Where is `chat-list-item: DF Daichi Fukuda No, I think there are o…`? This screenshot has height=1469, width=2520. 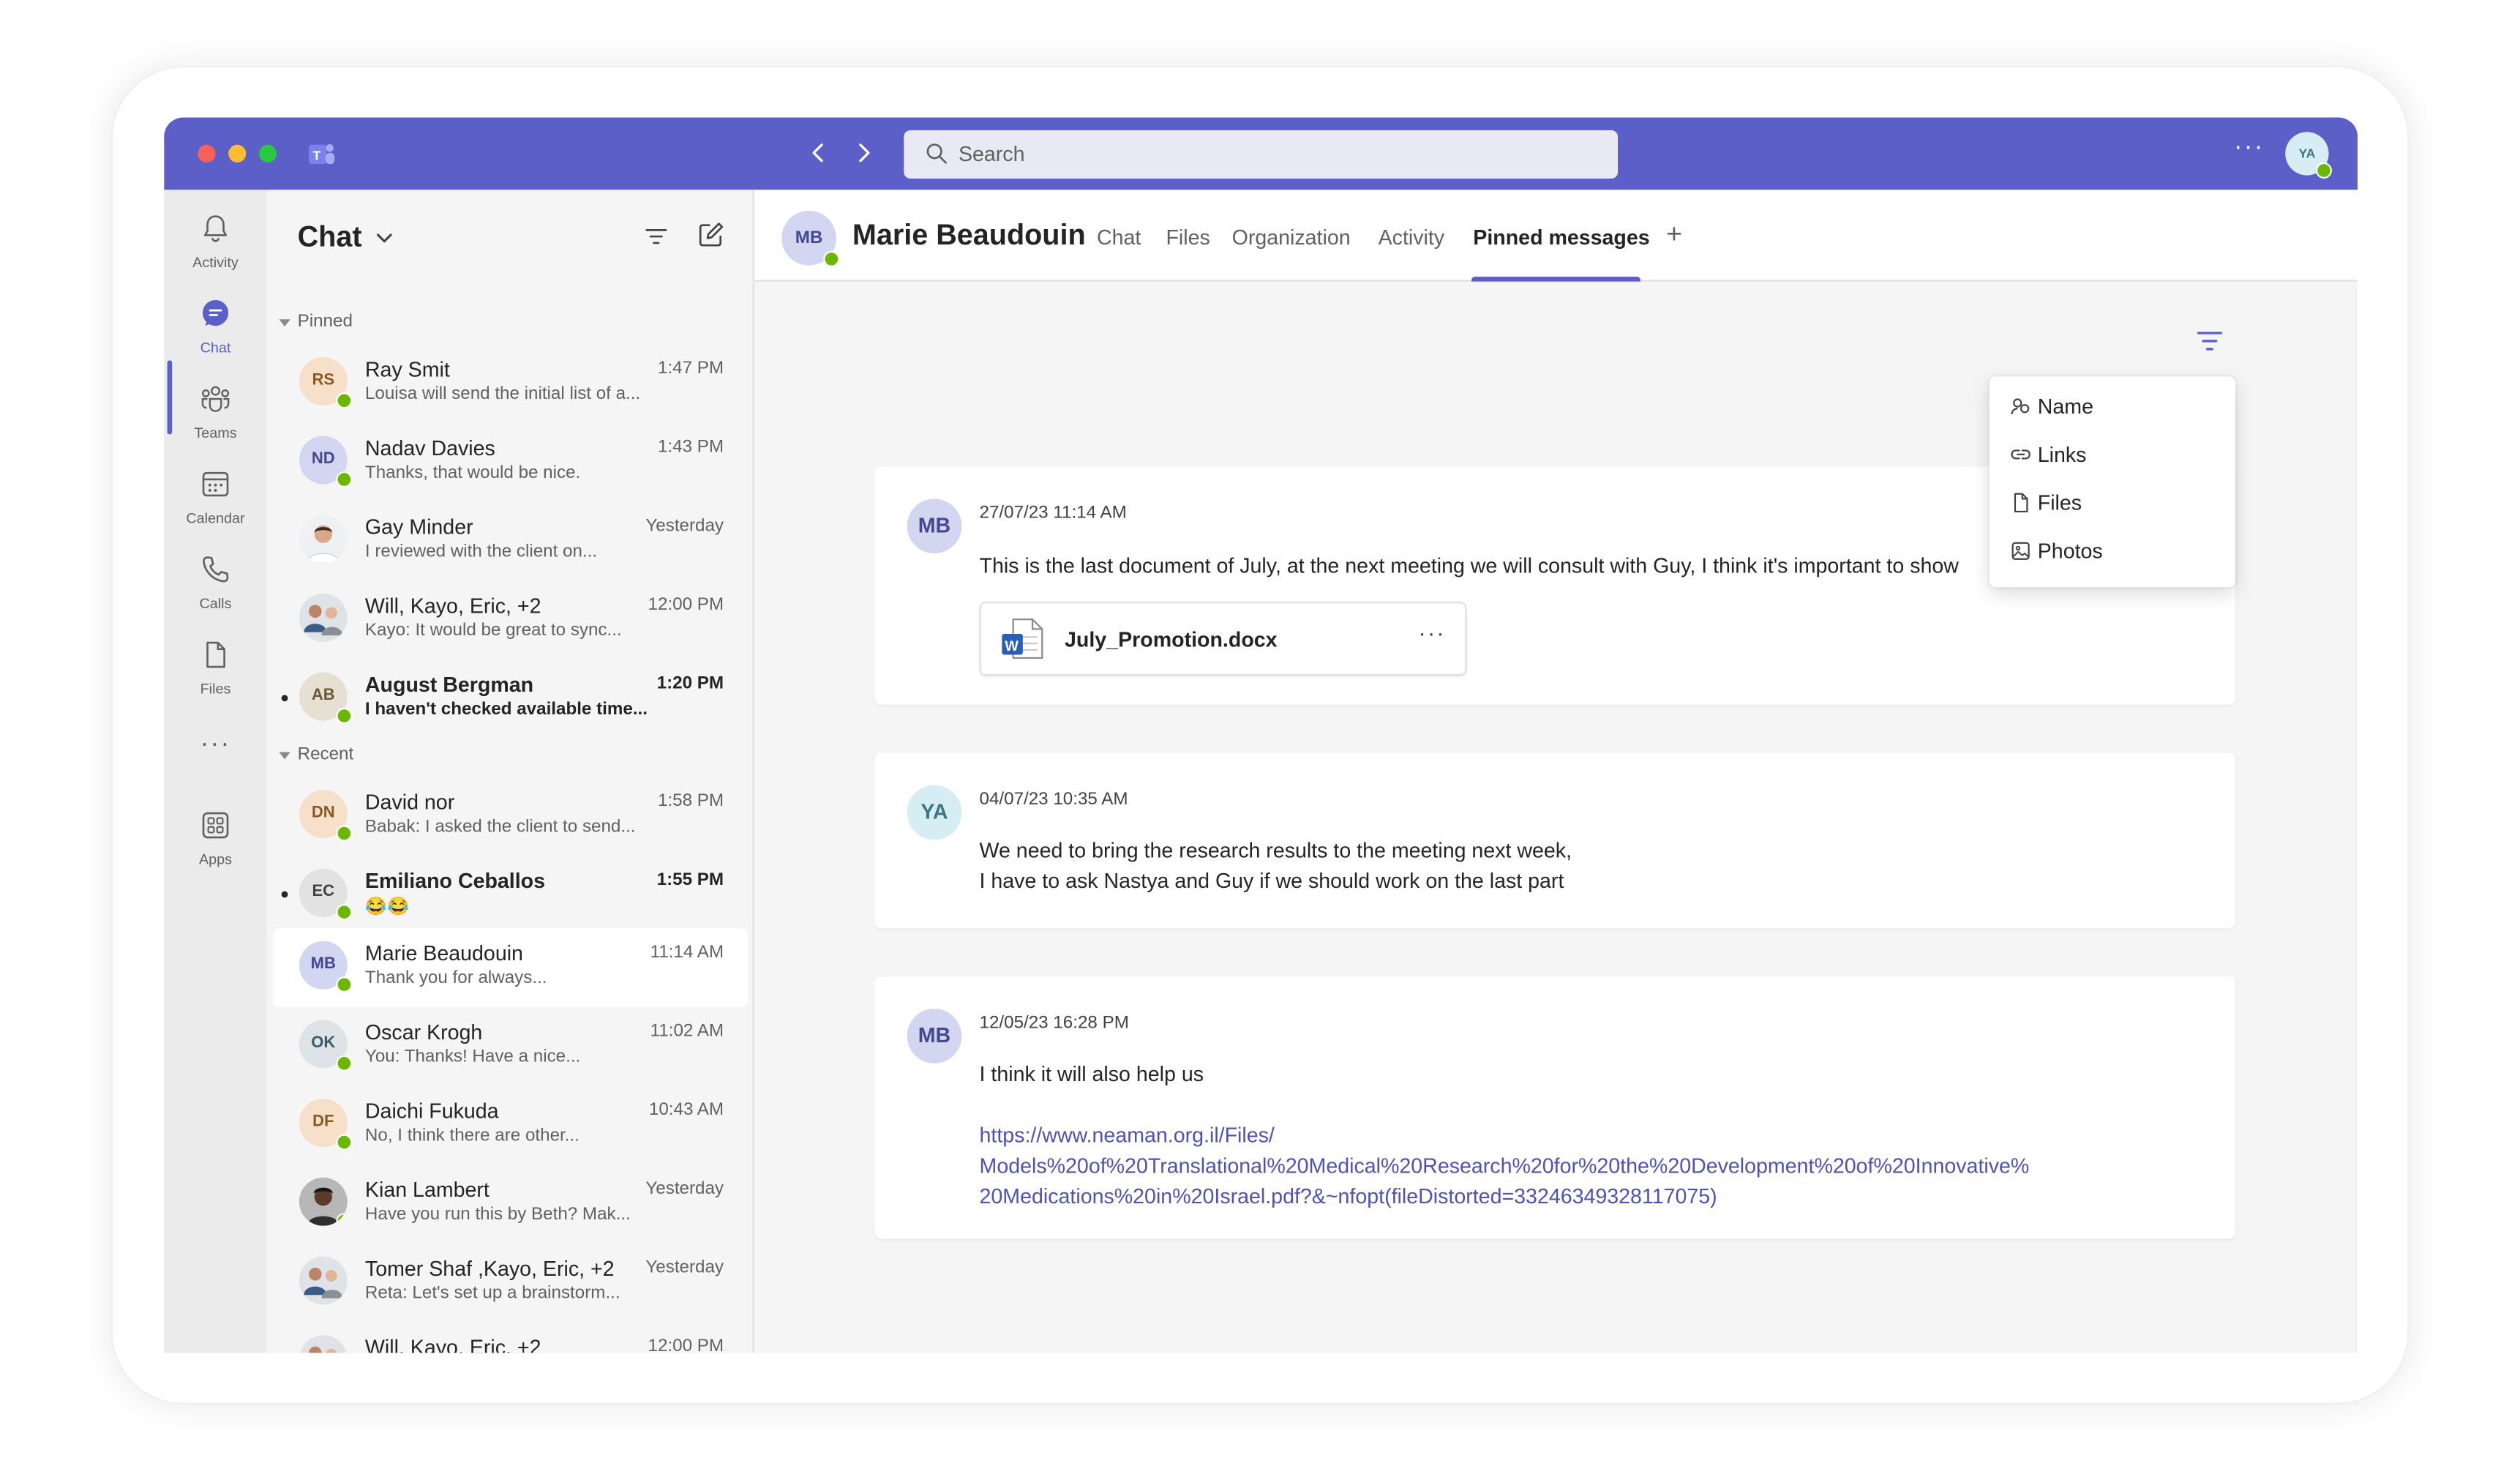 chat-list-item: DF Daichi Fukuda No, I think there are o… is located at coordinates (511, 1126).